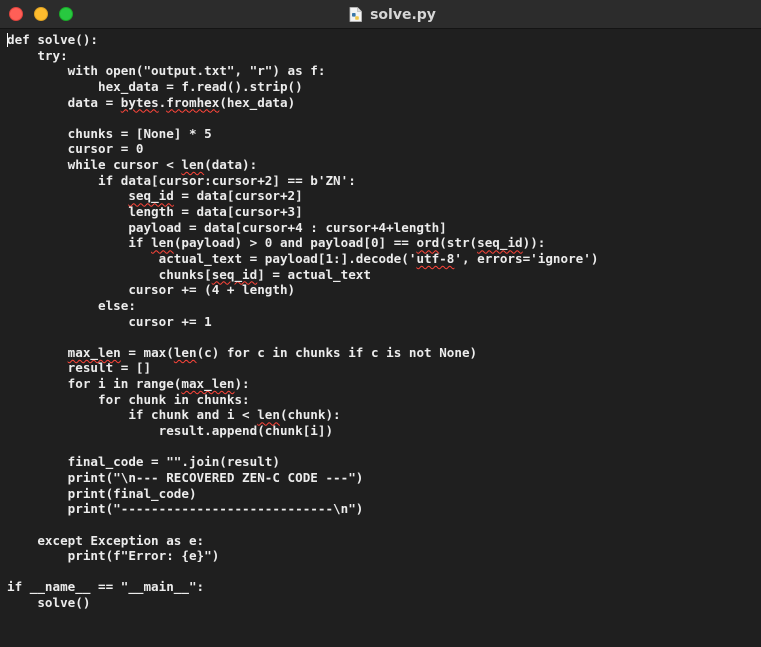  What do you see at coordinates (64, 102) in the screenshot?
I see `code-token: data =` at bounding box center [64, 102].